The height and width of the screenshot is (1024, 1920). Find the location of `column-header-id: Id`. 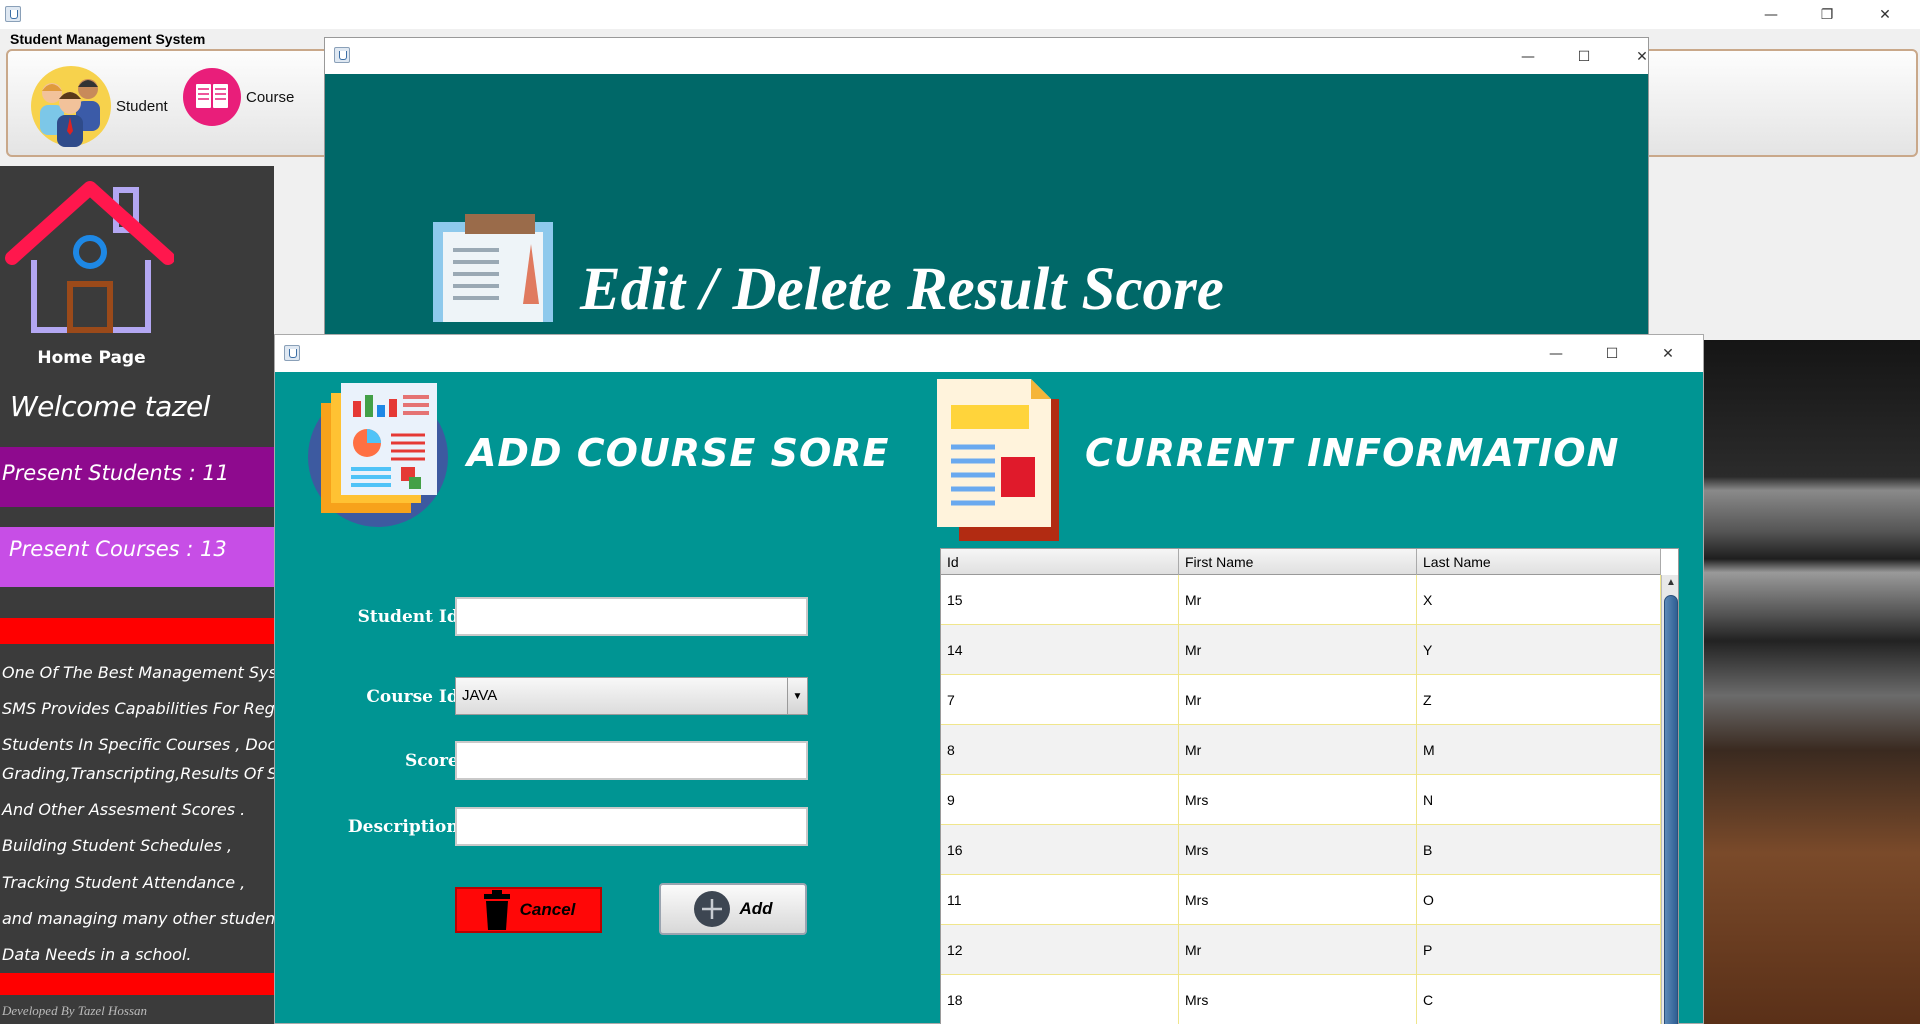

column-header-id: Id is located at coordinates (1060, 562).